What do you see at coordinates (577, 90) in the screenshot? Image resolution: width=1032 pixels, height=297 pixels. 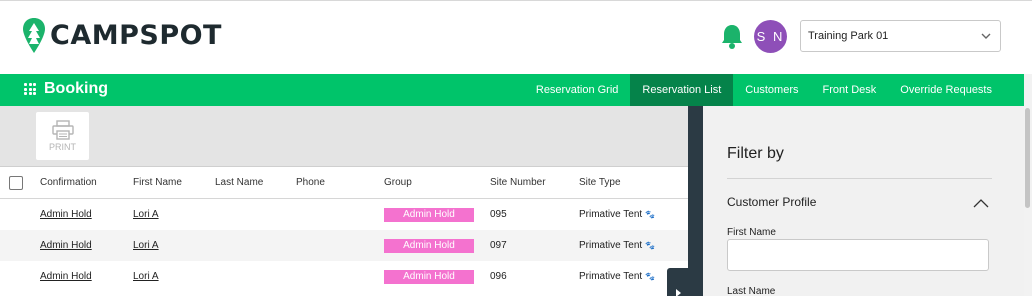 I see `nav-link-reservation-grid: Reservation Grid` at bounding box center [577, 90].